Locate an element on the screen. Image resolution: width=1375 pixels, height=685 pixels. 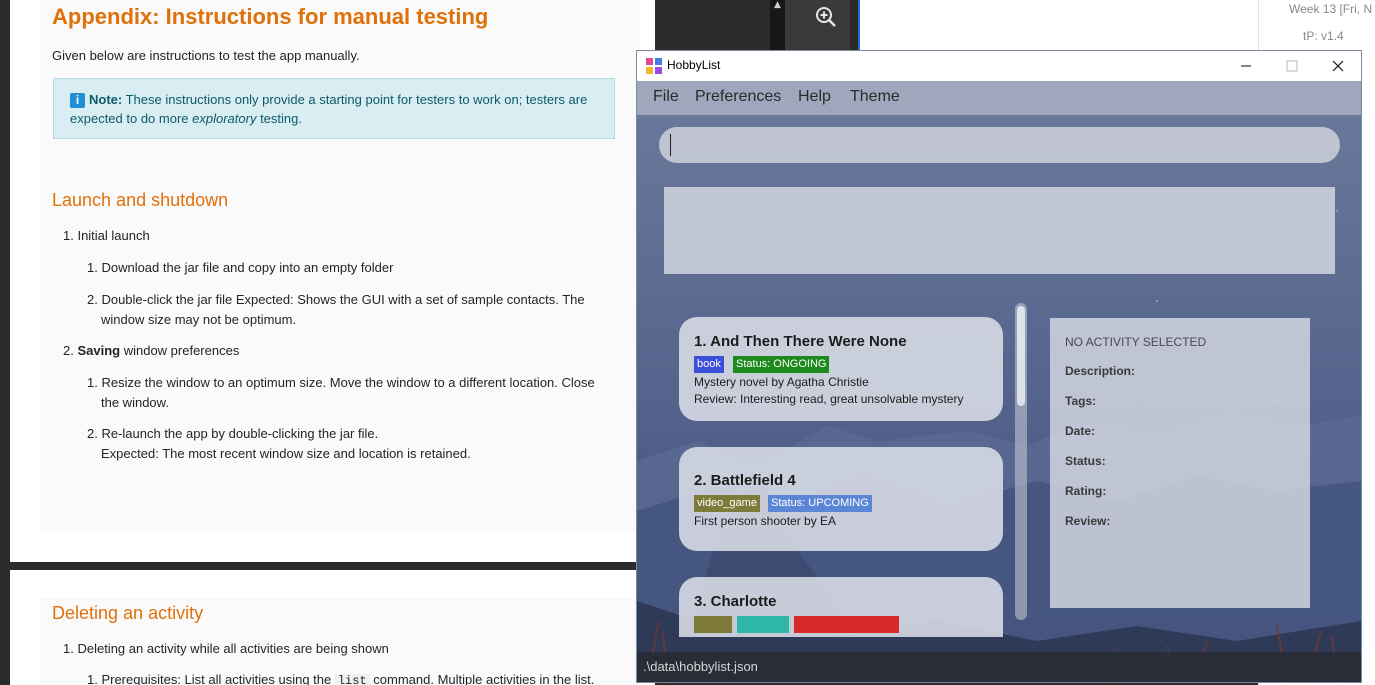
maximize-icon is located at coordinates (1292, 66).